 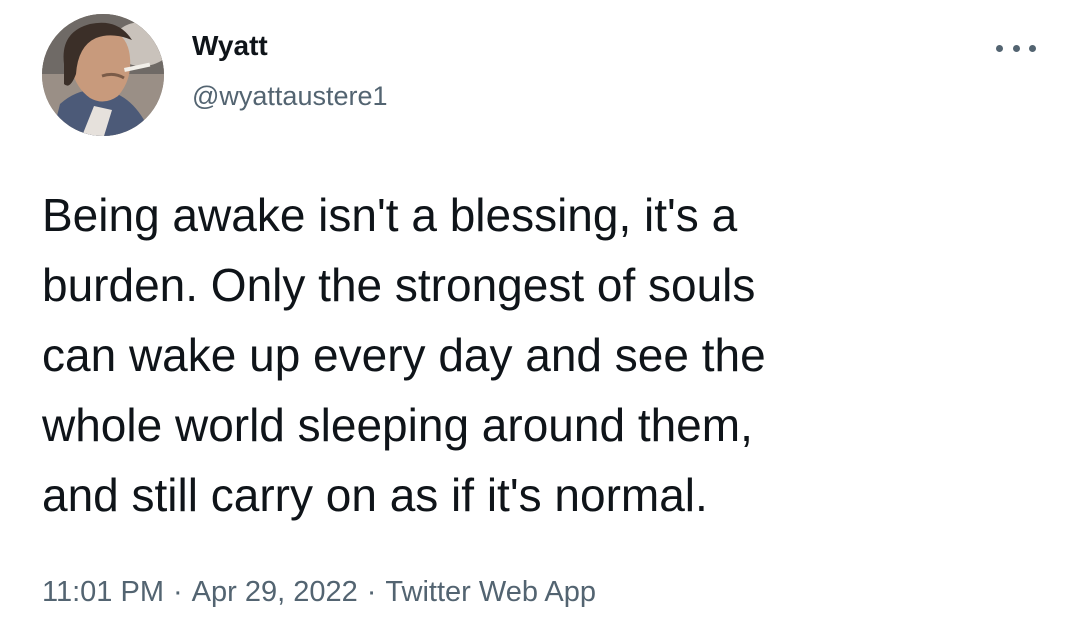 I want to click on tweet-text-line: whole world sleeping around them,, so click(x=397, y=425).